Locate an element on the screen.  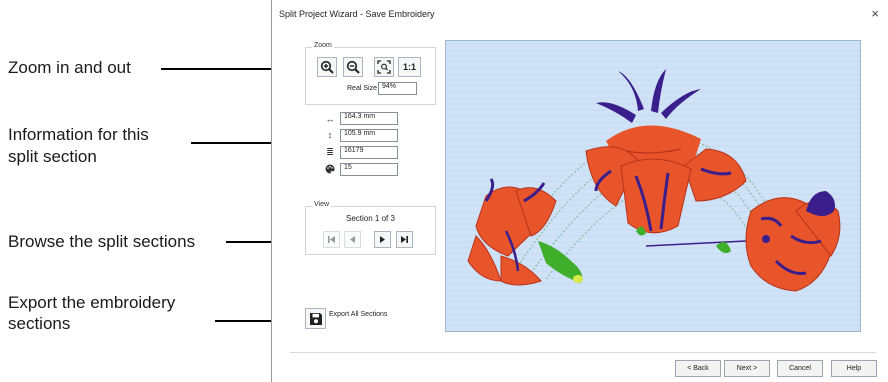
zoom-to-fit-button is located at coordinates (384, 67).